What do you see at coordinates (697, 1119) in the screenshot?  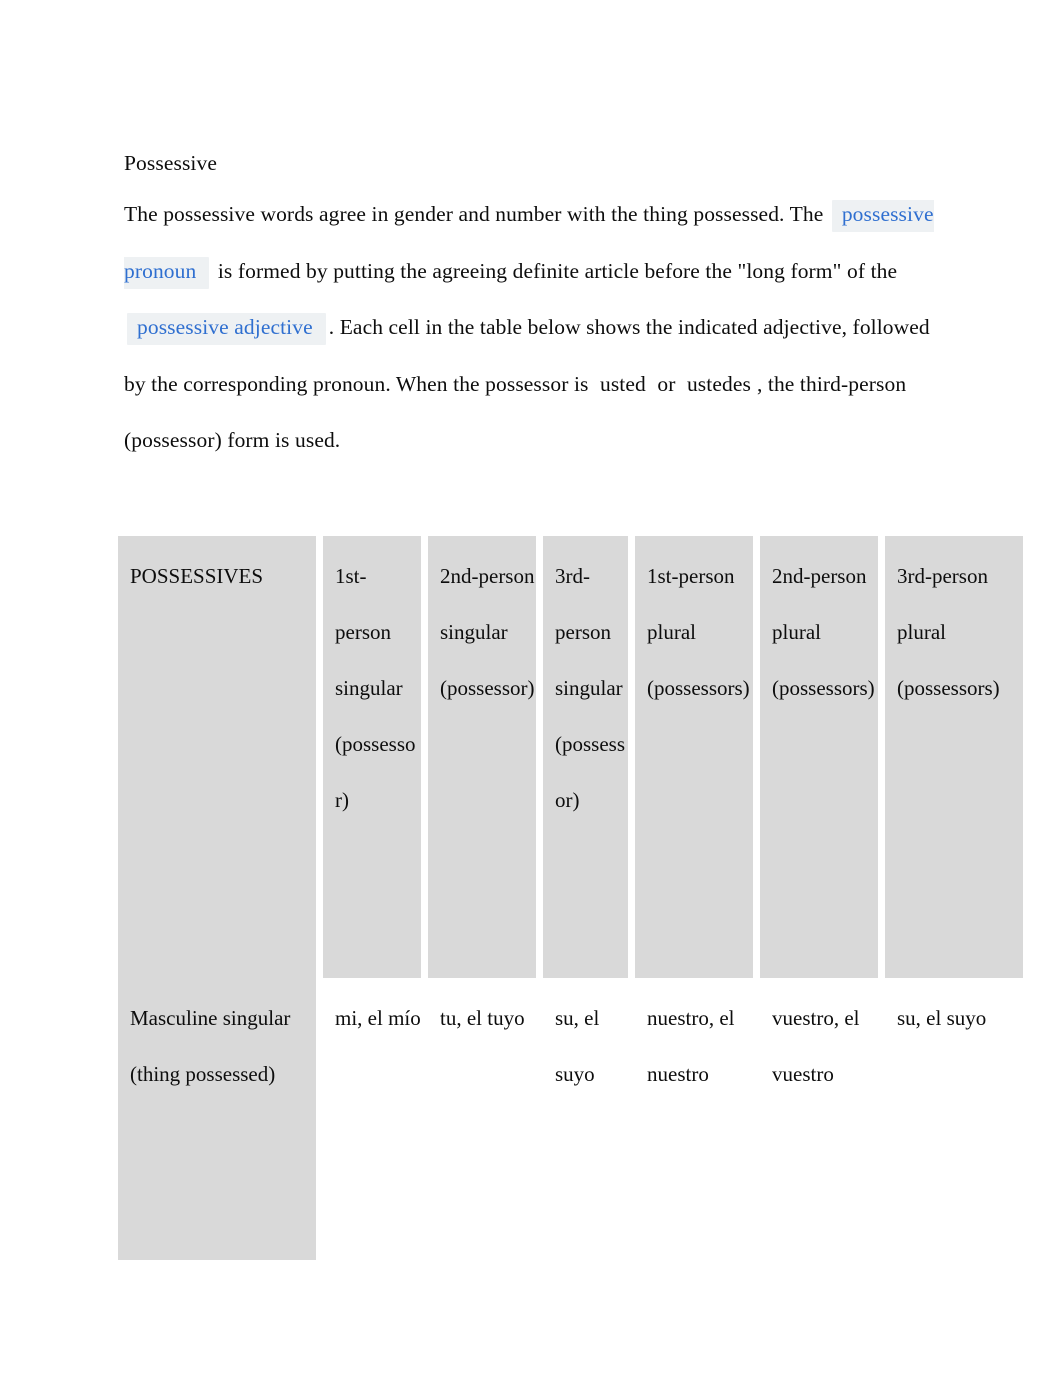 I see `table-cell: nuestro, el nuestro` at bounding box center [697, 1119].